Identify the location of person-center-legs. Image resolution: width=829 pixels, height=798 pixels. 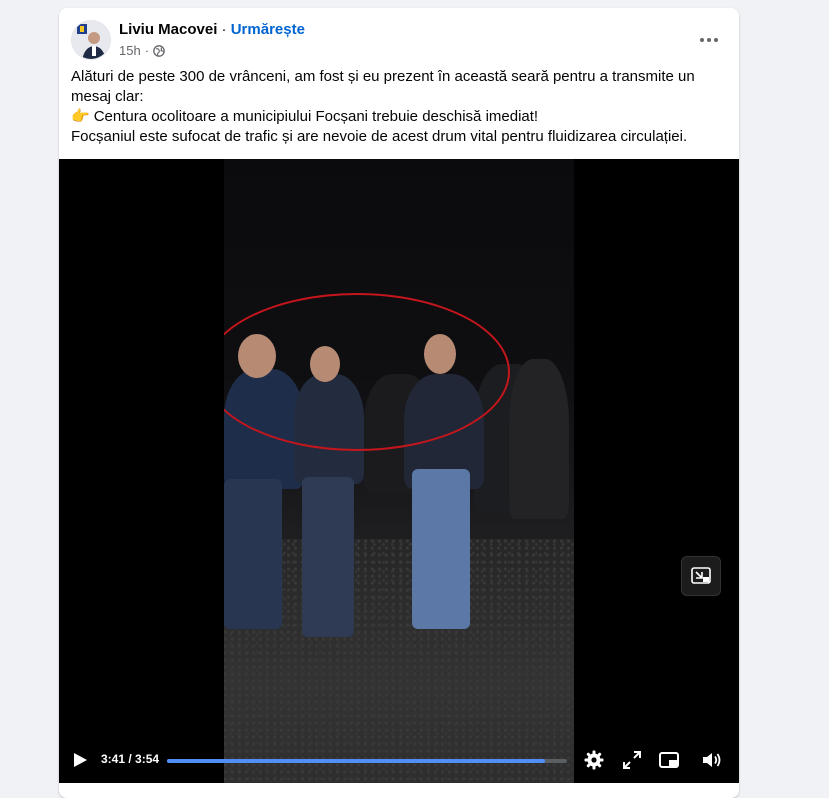
(328, 557).